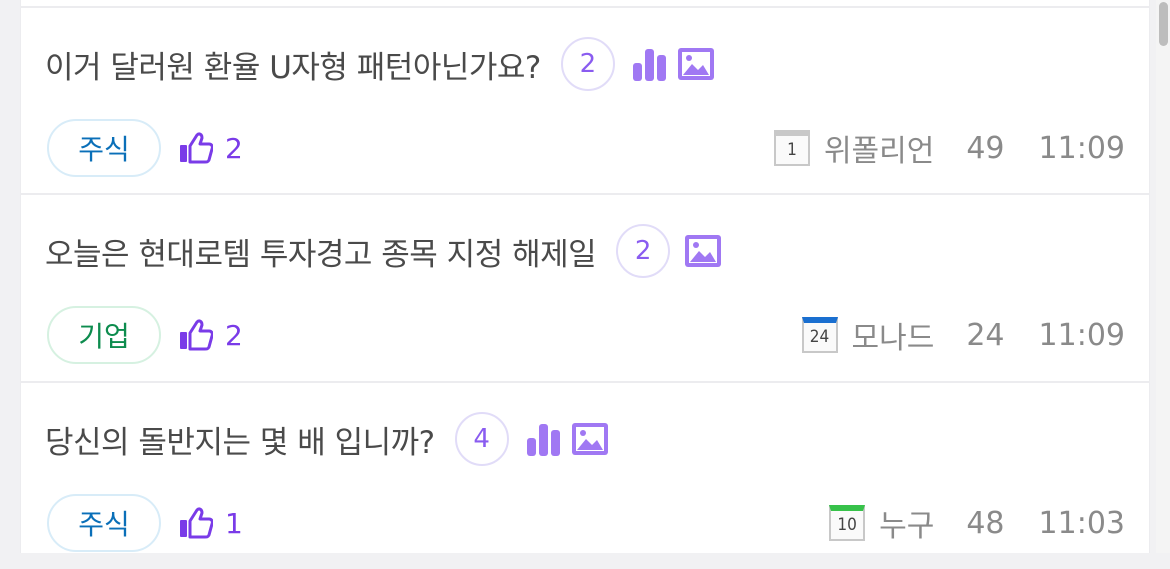 This screenshot has height=569, width=1170. What do you see at coordinates (240, 439) in the screenshot?
I see `post-title: 당신의 돌반지는 몇 배 입니까?` at bounding box center [240, 439].